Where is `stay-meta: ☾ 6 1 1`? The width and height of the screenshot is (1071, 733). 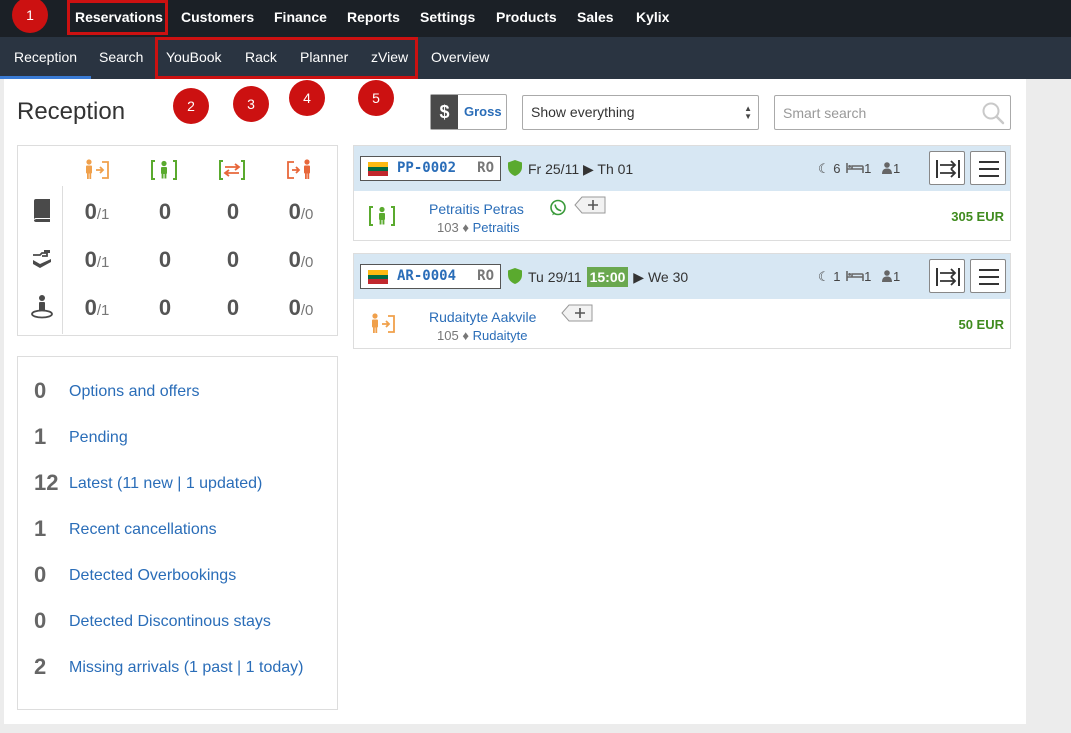 stay-meta: ☾ 6 1 1 is located at coordinates (859, 168).